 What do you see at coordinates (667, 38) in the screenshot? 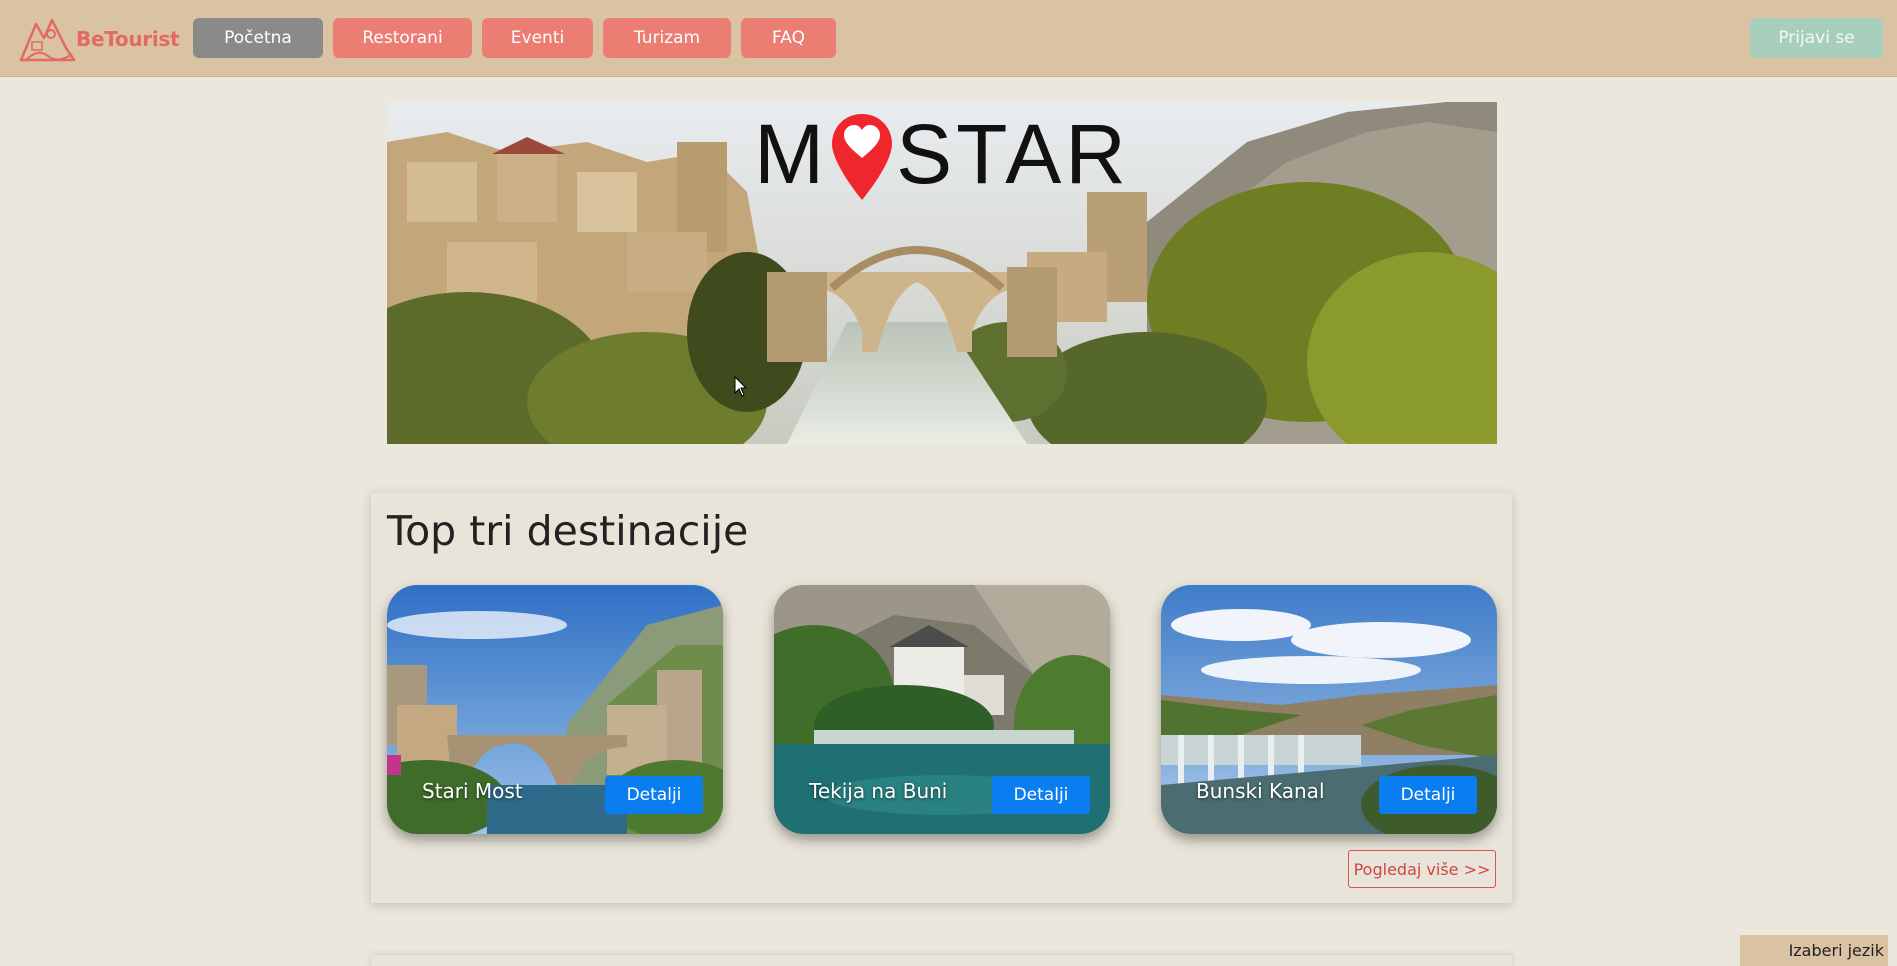
I see `nav-turizam-button: Turizam` at bounding box center [667, 38].